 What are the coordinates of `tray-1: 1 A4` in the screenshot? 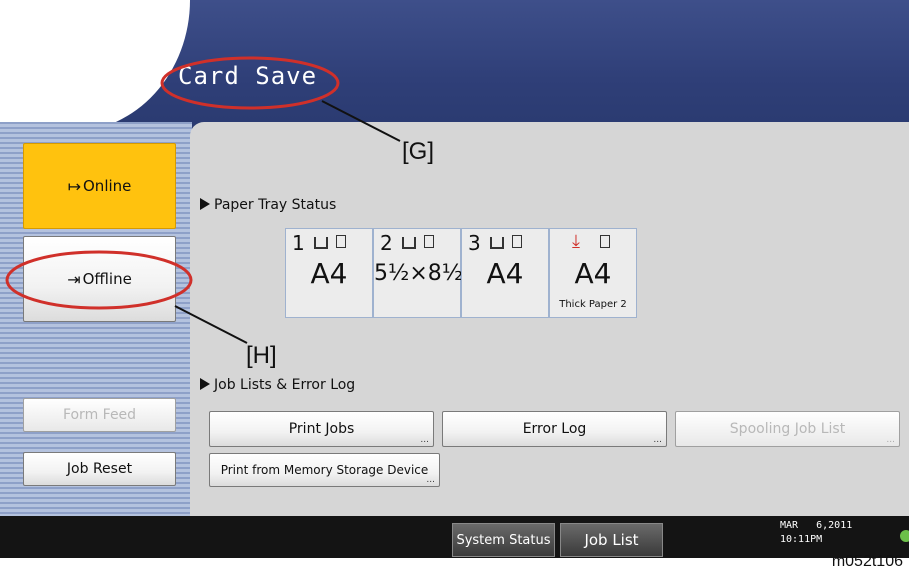 It's located at (329, 273).